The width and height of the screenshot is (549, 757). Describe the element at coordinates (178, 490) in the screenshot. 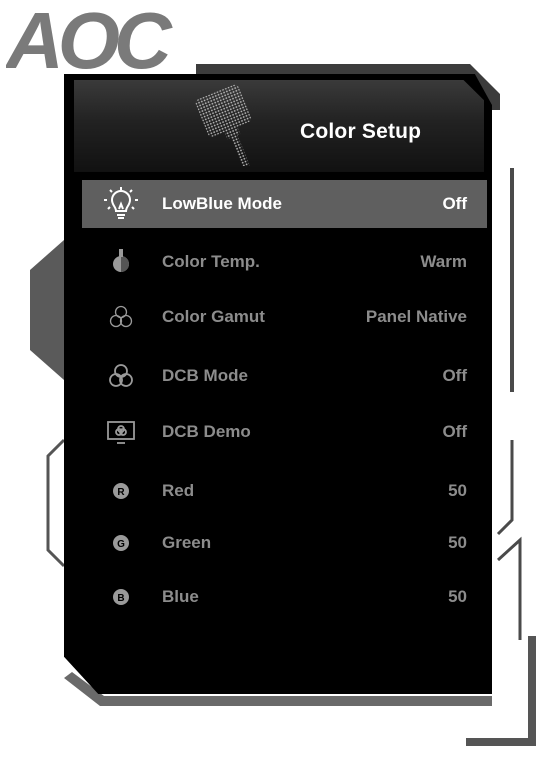

I see `menu-item-label: Red` at that location.